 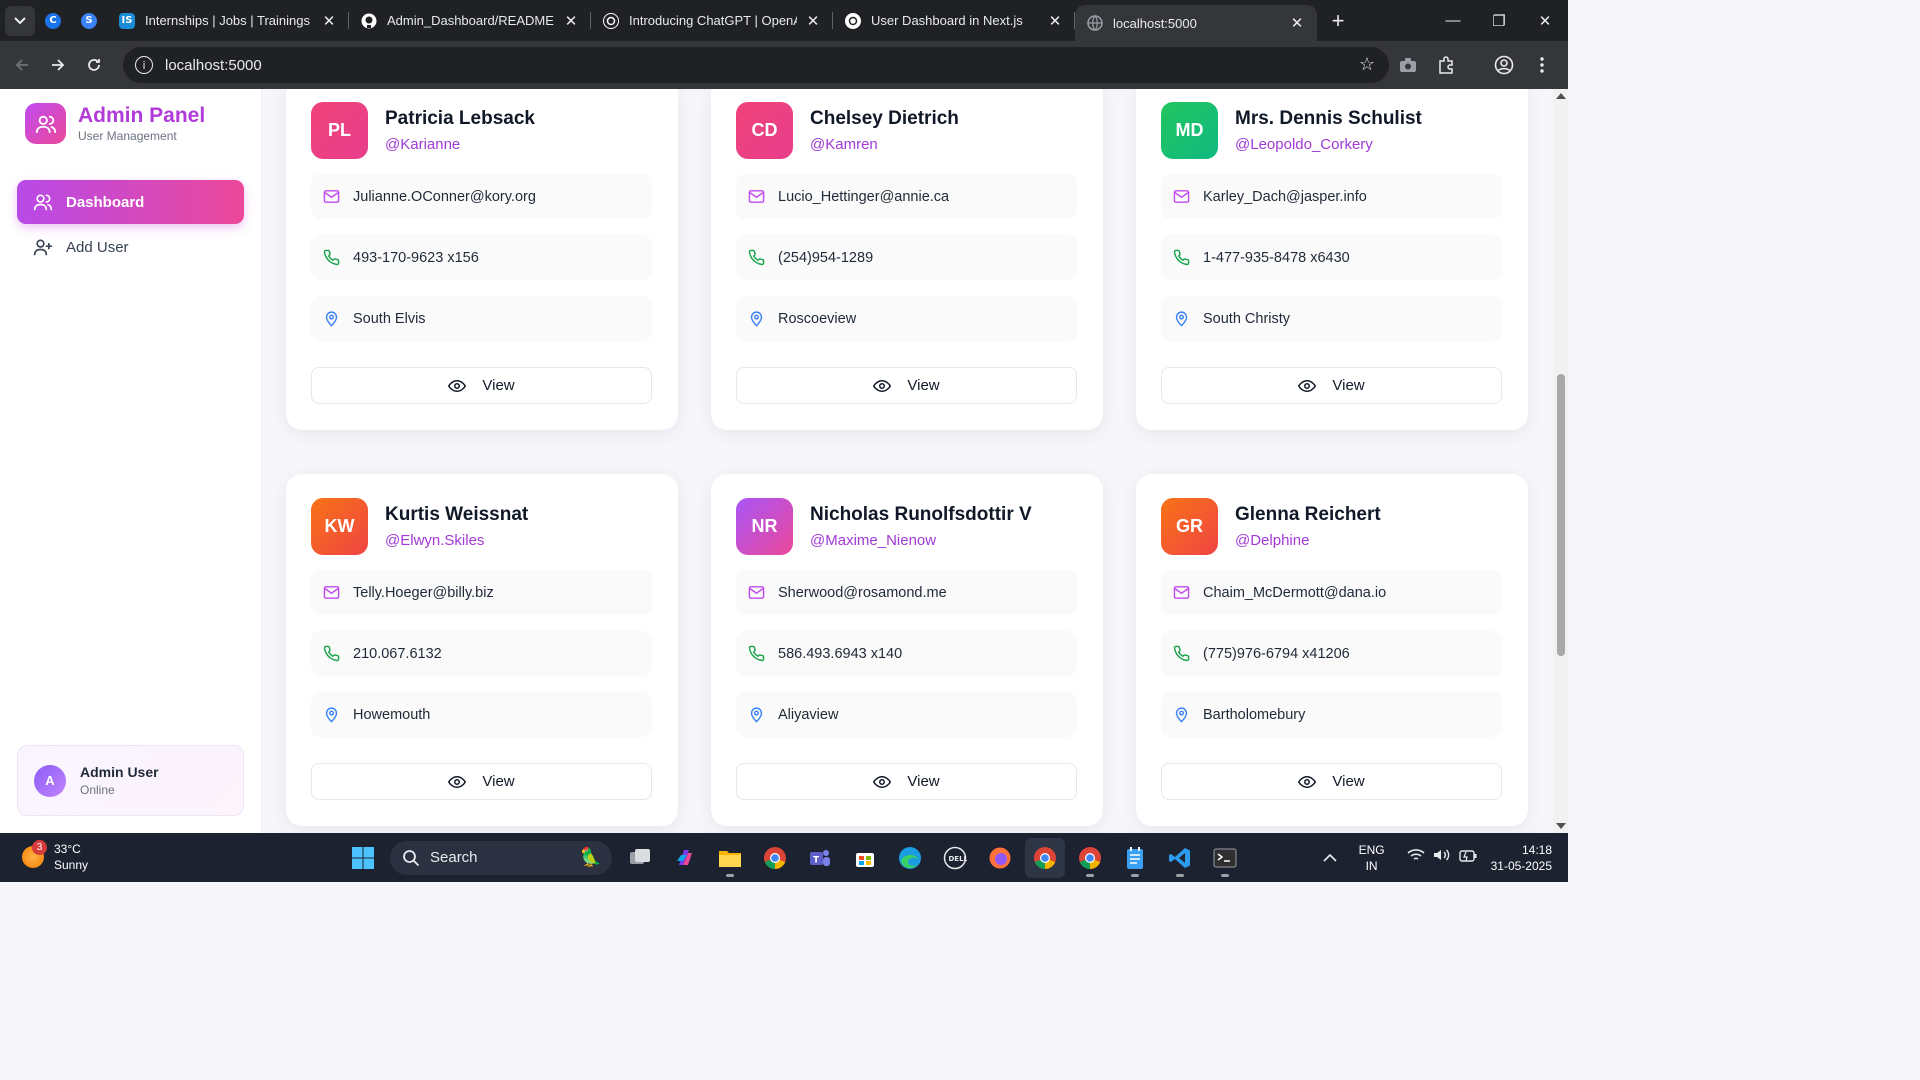 What do you see at coordinates (808, 714) in the screenshot?
I see `location-value: Aliyaview` at bounding box center [808, 714].